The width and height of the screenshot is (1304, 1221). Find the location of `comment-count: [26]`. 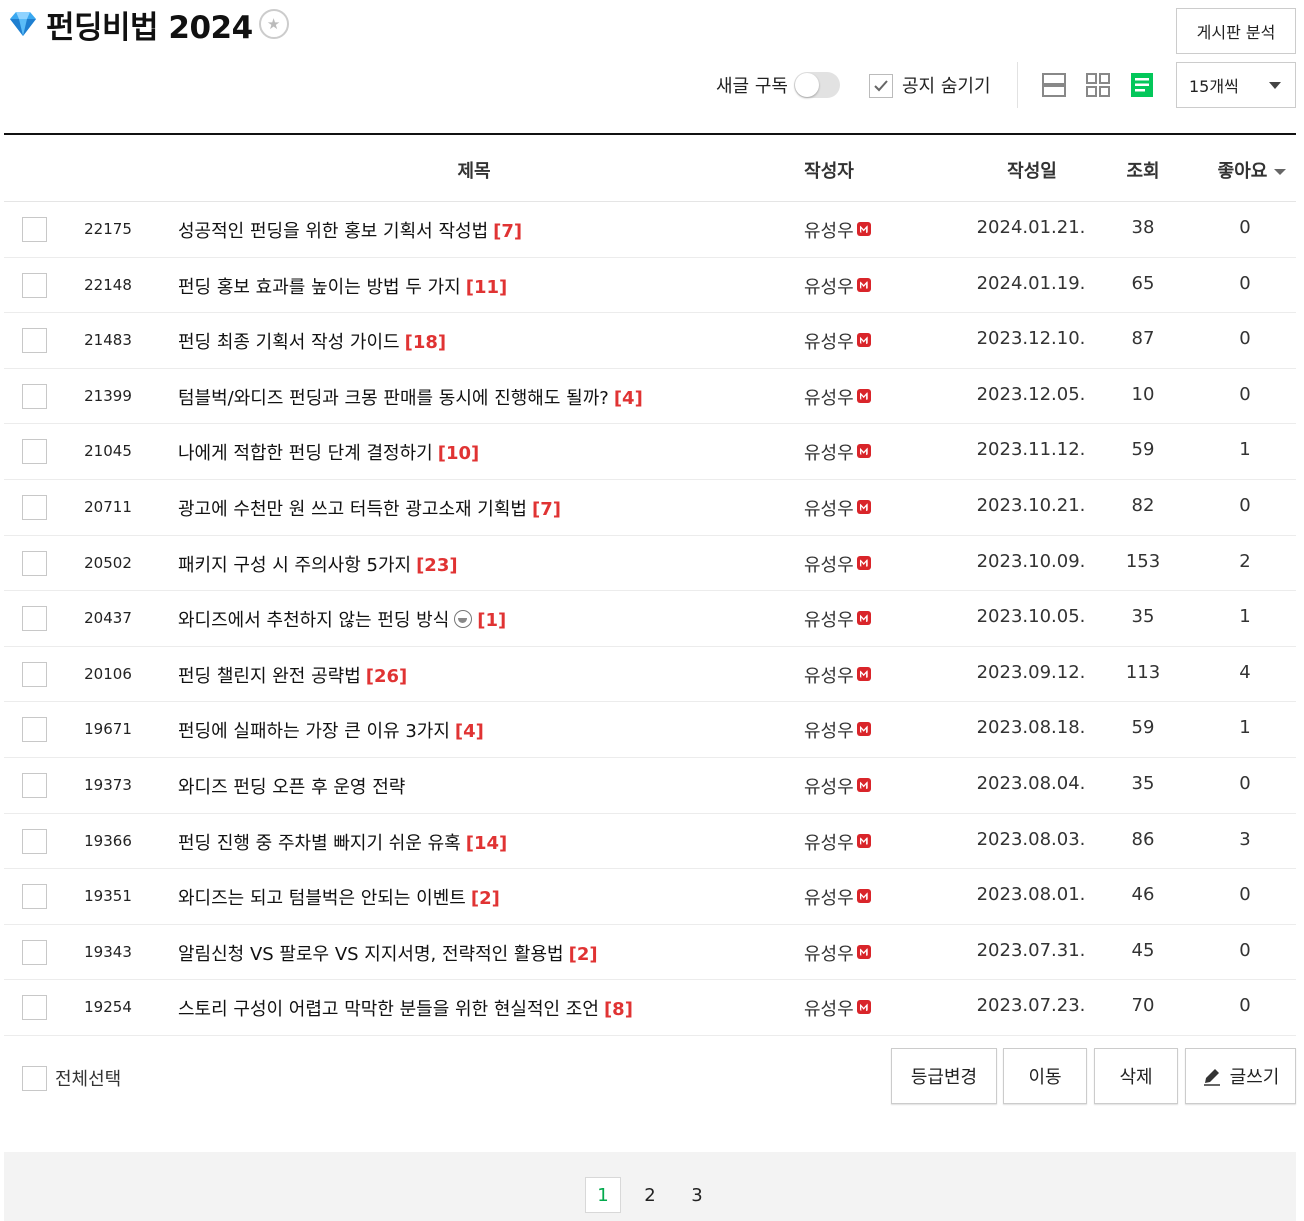

comment-count: [26] is located at coordinates (387, 676).